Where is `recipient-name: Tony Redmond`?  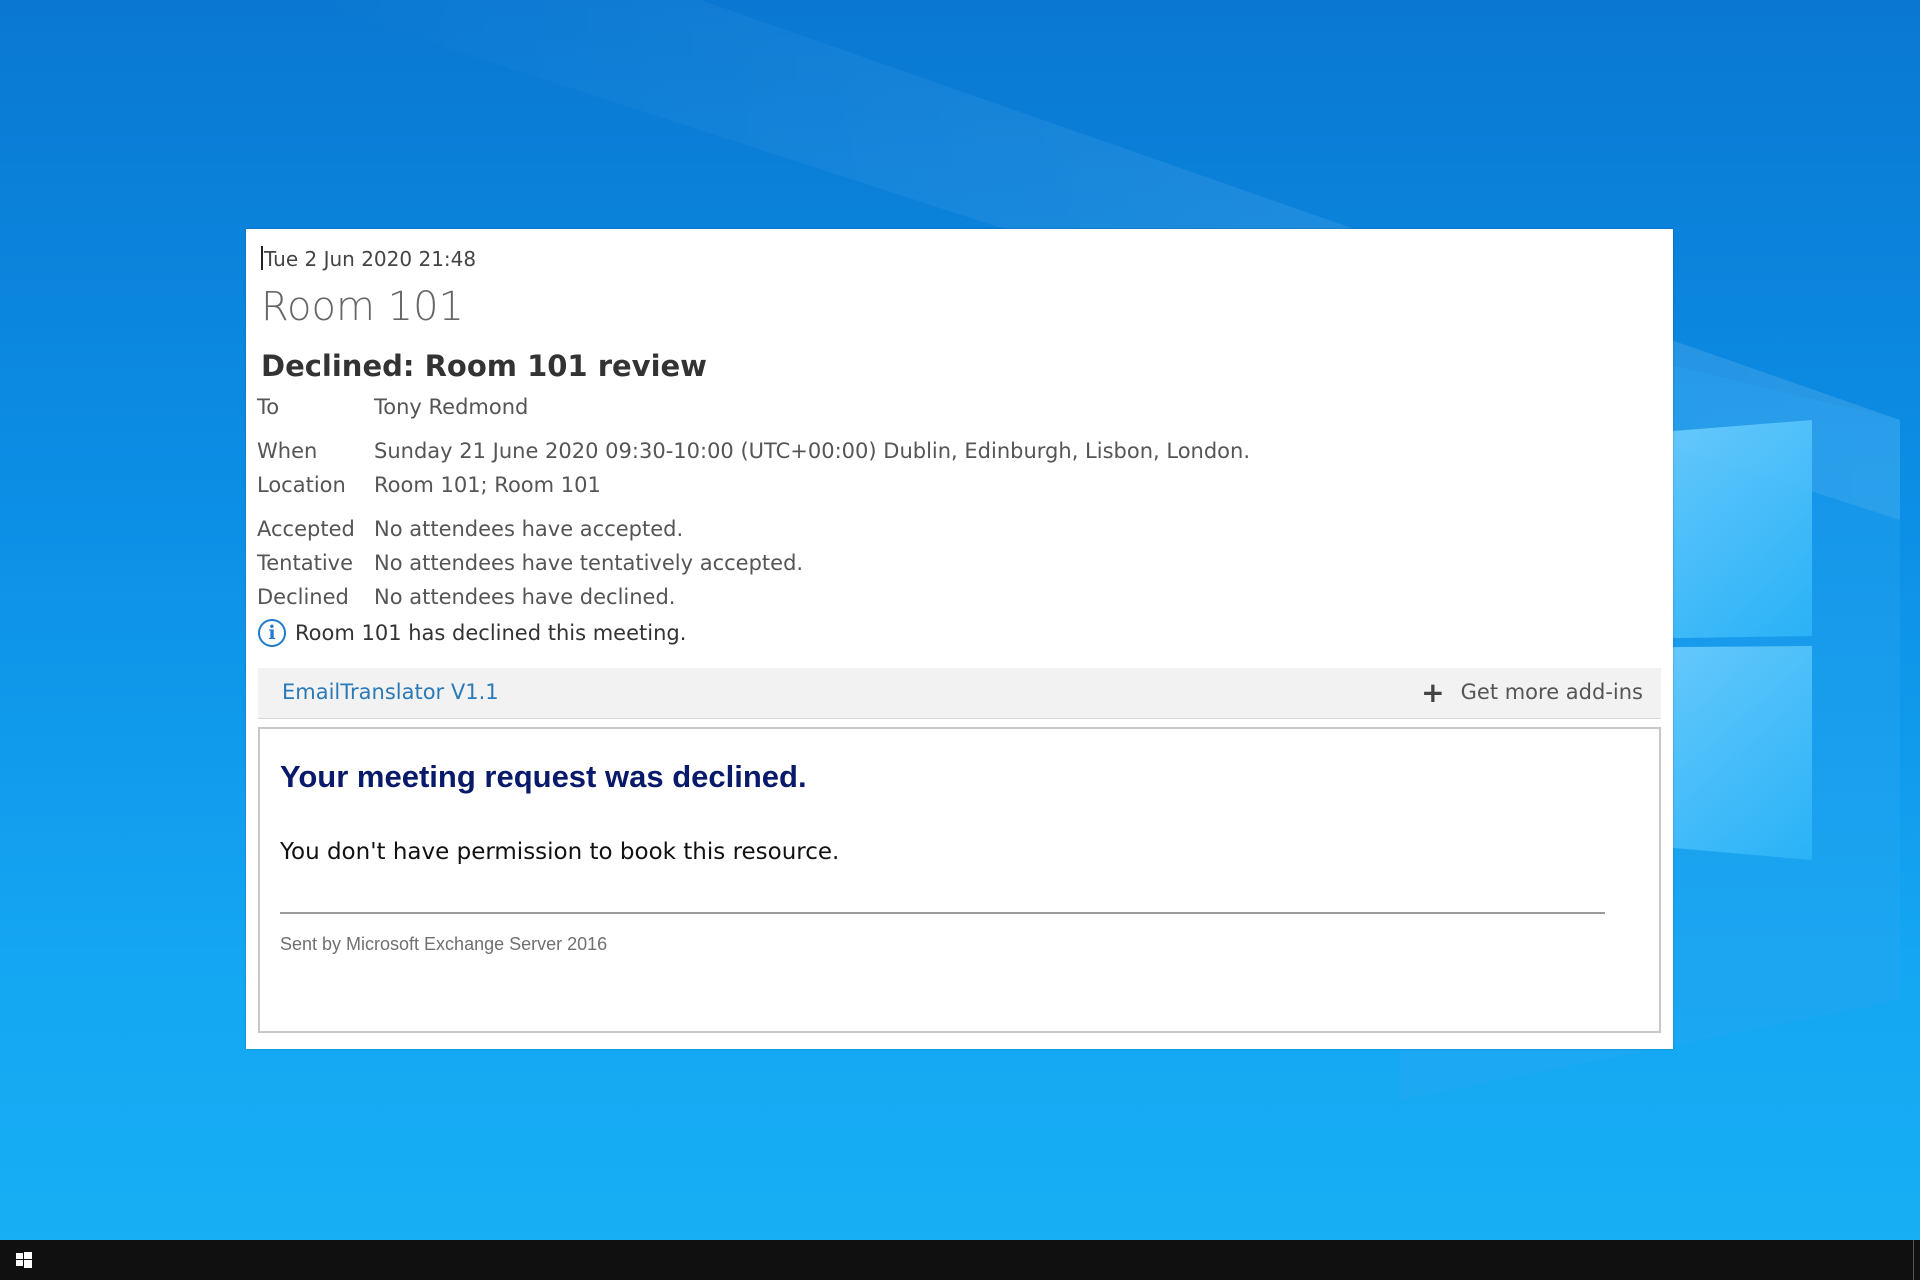 recipient-name: Tony Redmond is located at coordinates (451, 407).